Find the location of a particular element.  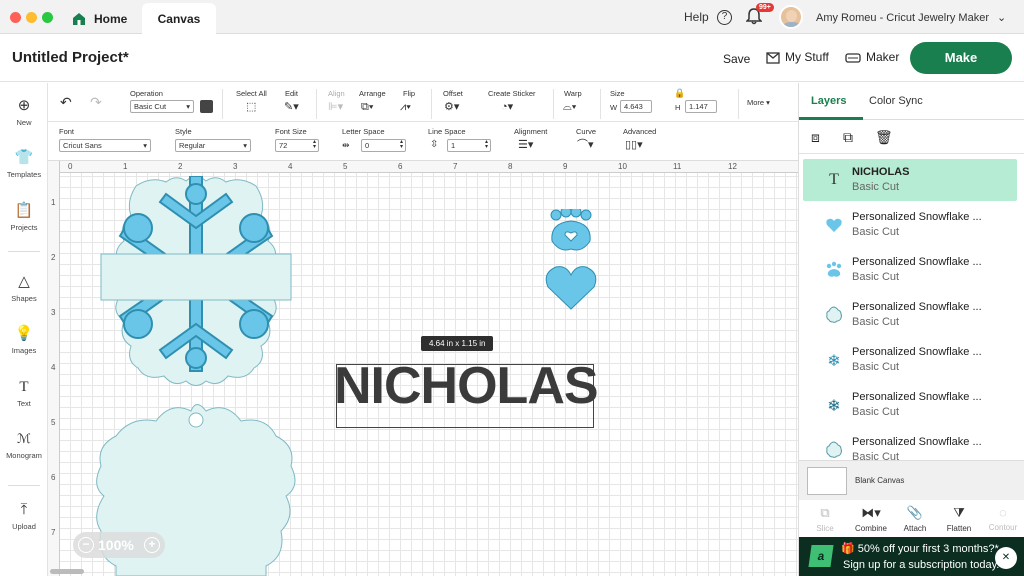

tab-layers: Layers is located at coordinates (828, 101).